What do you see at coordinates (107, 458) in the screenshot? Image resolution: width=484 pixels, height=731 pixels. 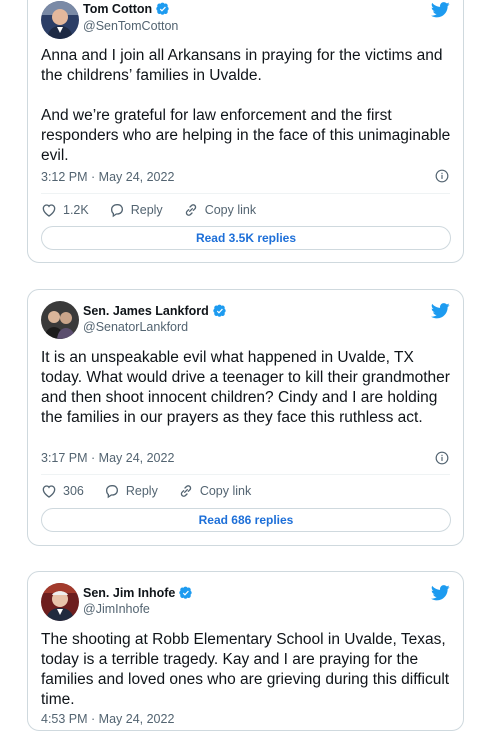 I see `tweet-timestamp: 3:17 PM · May 24, 2022` at bounding box center [107, 458].